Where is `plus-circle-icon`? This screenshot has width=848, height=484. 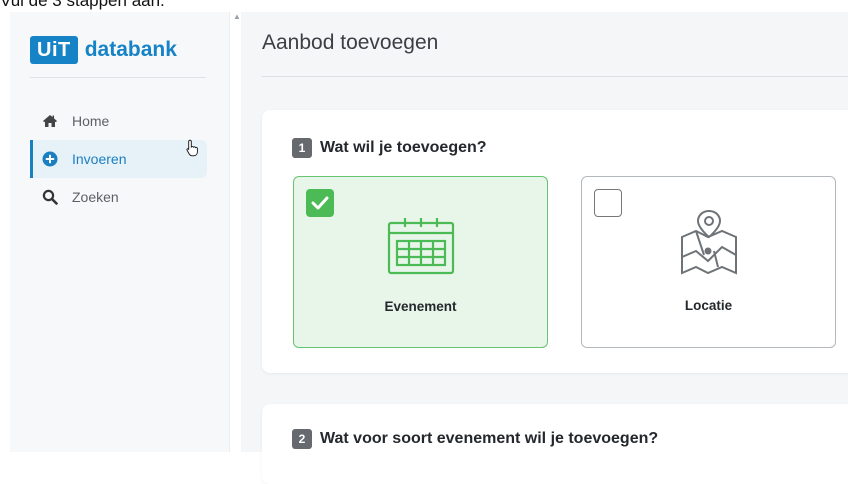 plus-circle-icon is located at coordinates (50, 159).